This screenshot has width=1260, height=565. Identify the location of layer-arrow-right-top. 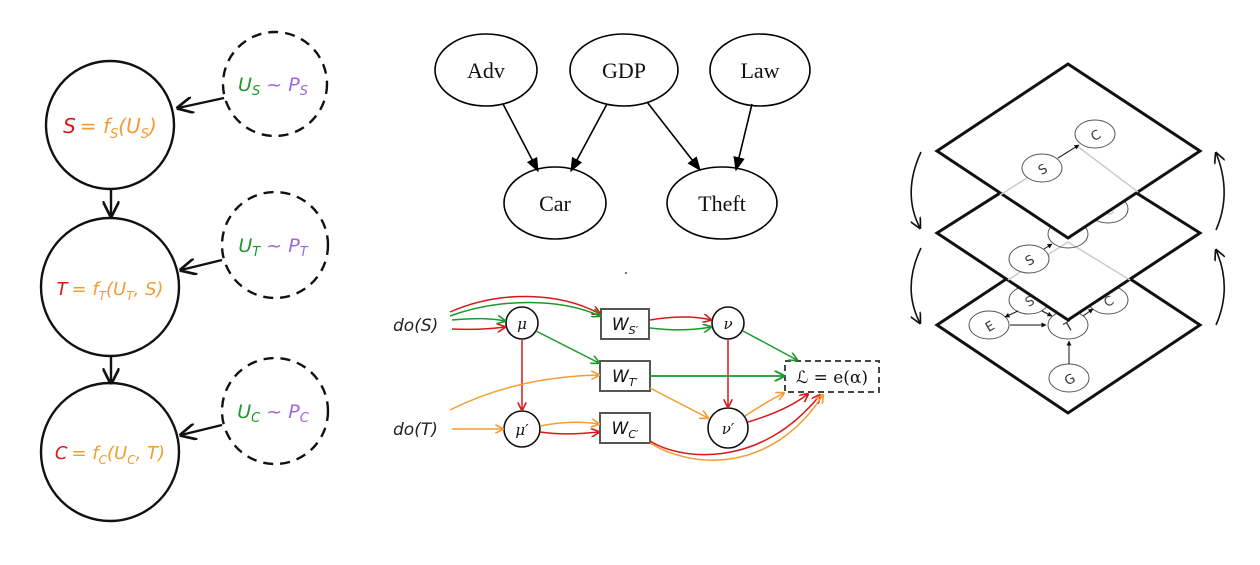
(1221, 192).